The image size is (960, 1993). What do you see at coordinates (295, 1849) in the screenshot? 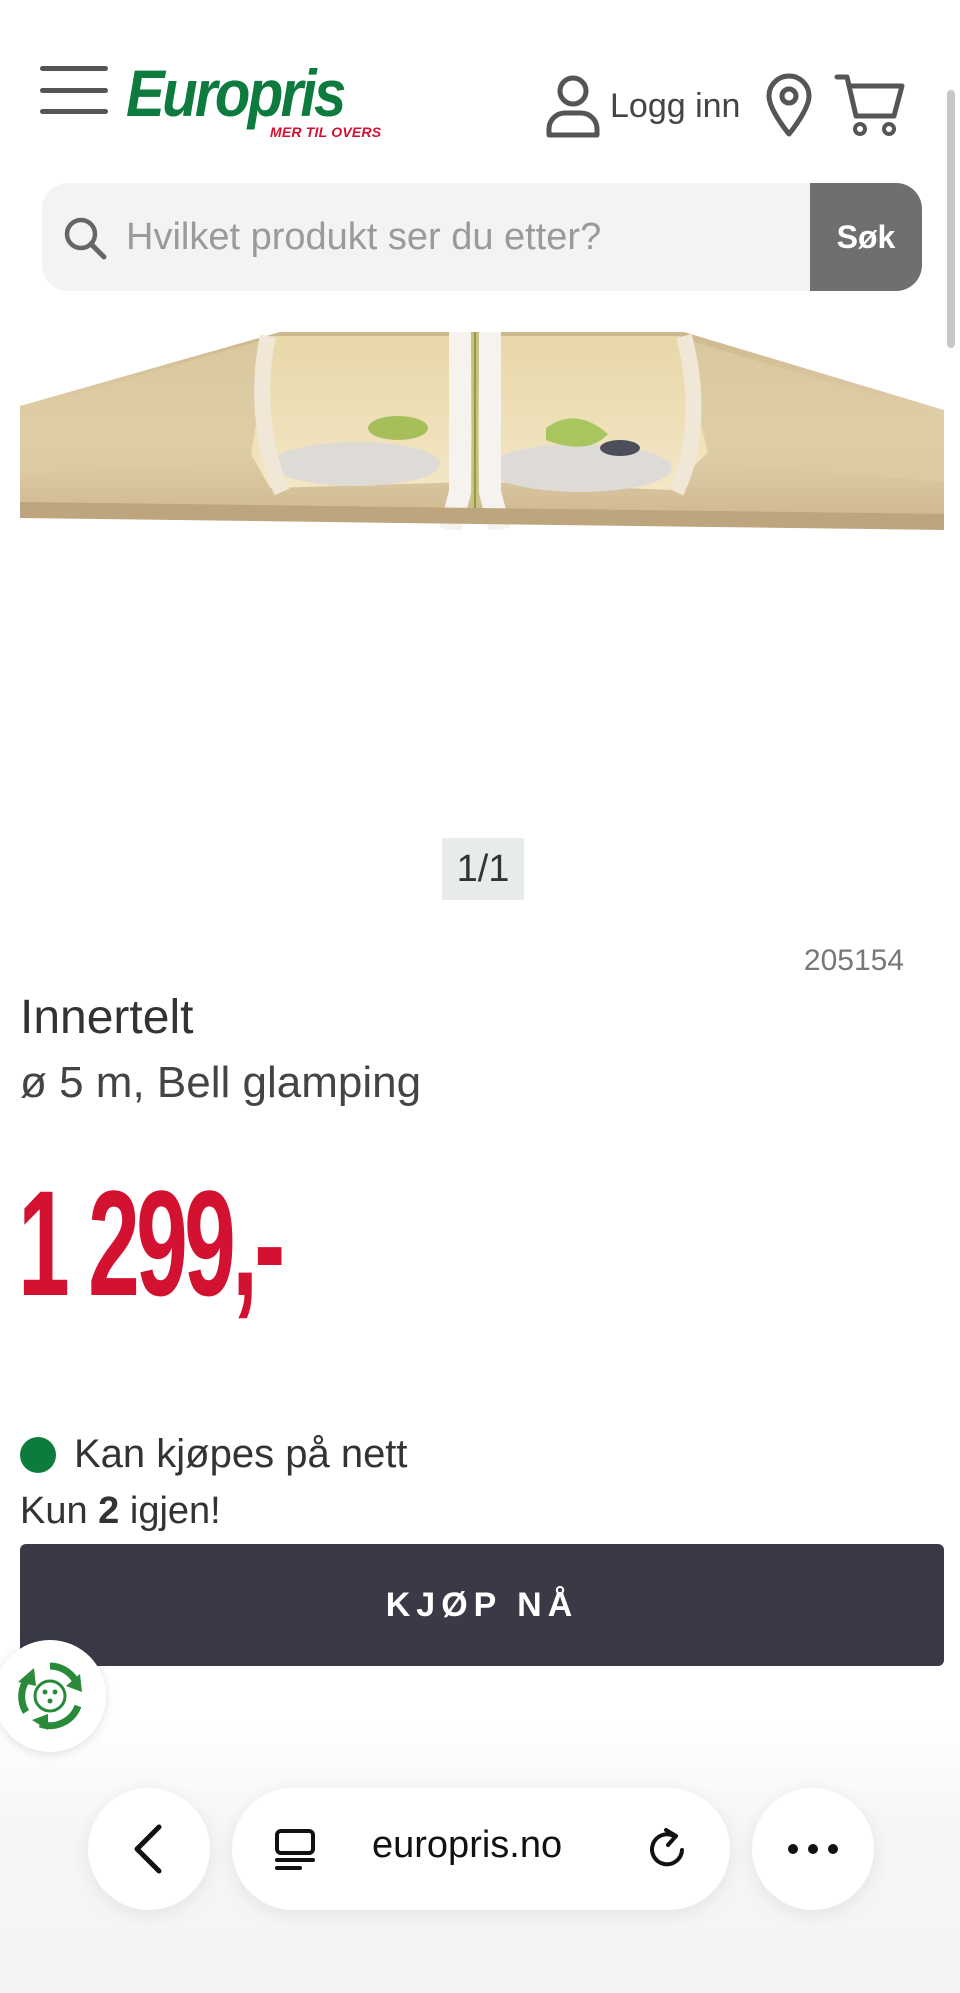
I see `tabs-icon` at bounding box center [295, 1849].